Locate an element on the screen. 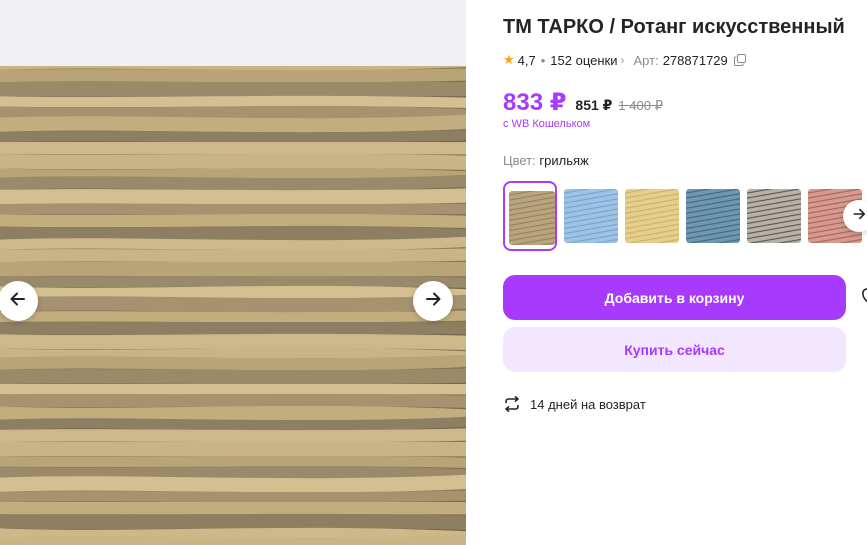 Image resolution: width=867 pixels, height=545 pixels. heart-icon is located at coordinates (864, 297).